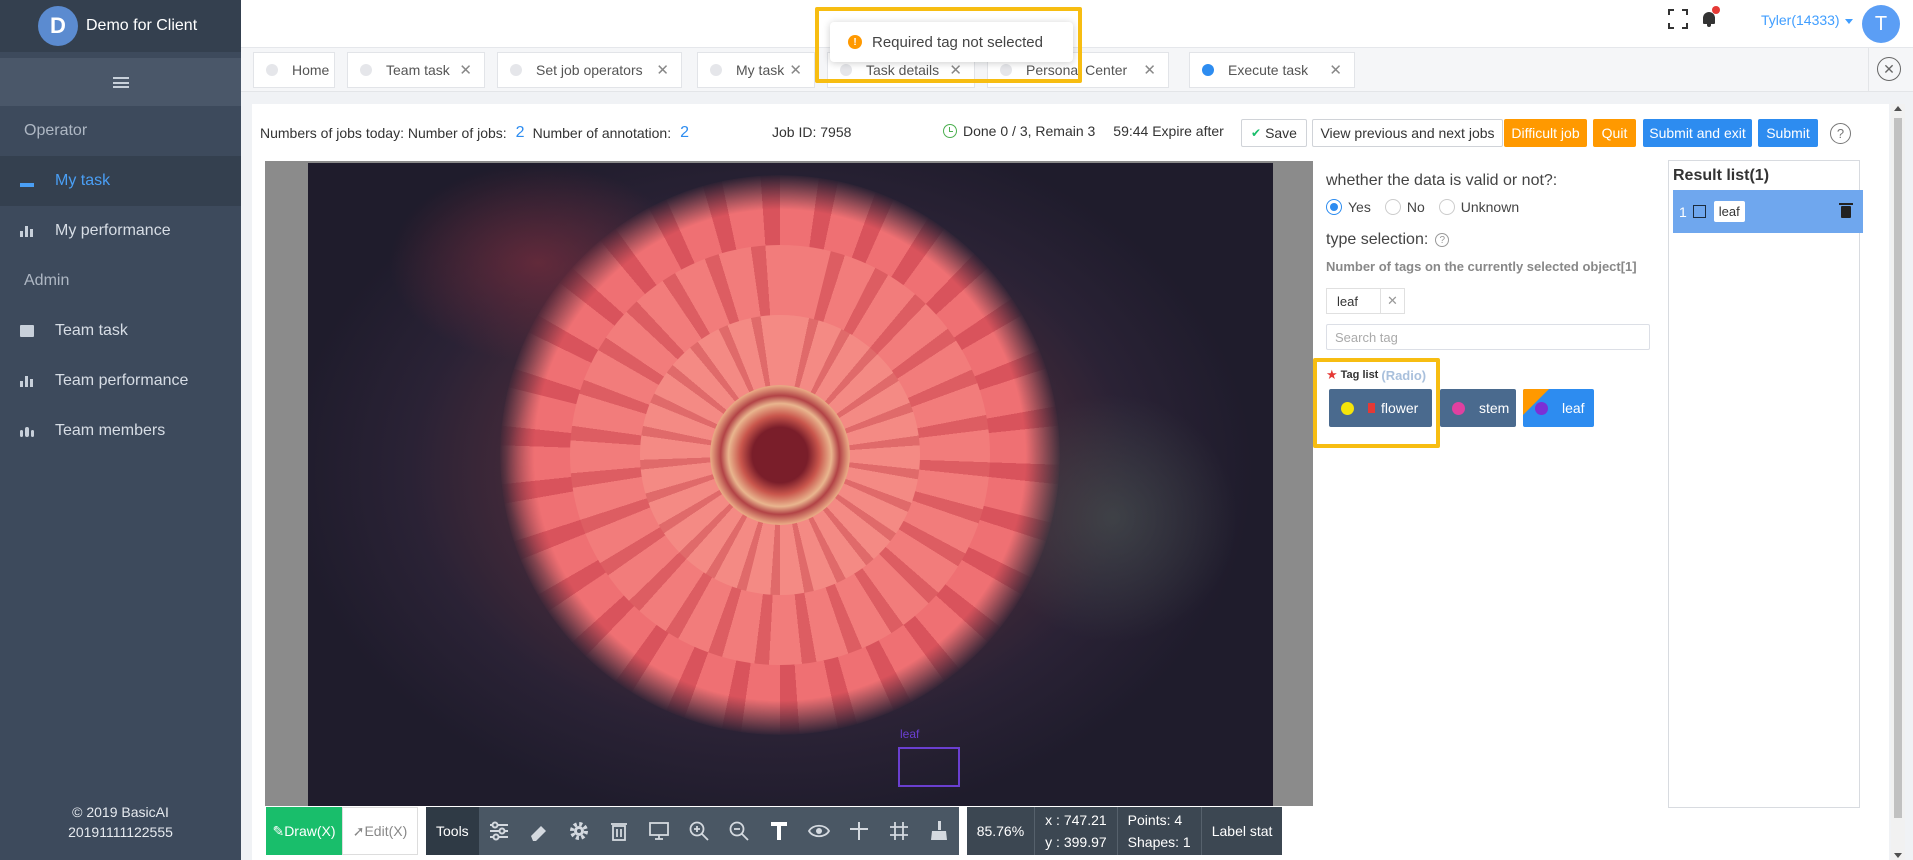  I want to click on validity-radio-group: Yes No Unknown, so click(1429, 207).